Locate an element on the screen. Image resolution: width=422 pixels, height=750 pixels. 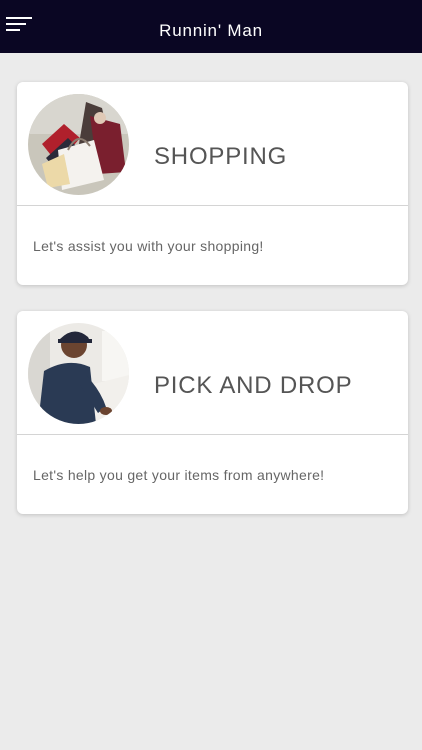
app-bar: Runnin' Man is located at coordinates (211, 26).